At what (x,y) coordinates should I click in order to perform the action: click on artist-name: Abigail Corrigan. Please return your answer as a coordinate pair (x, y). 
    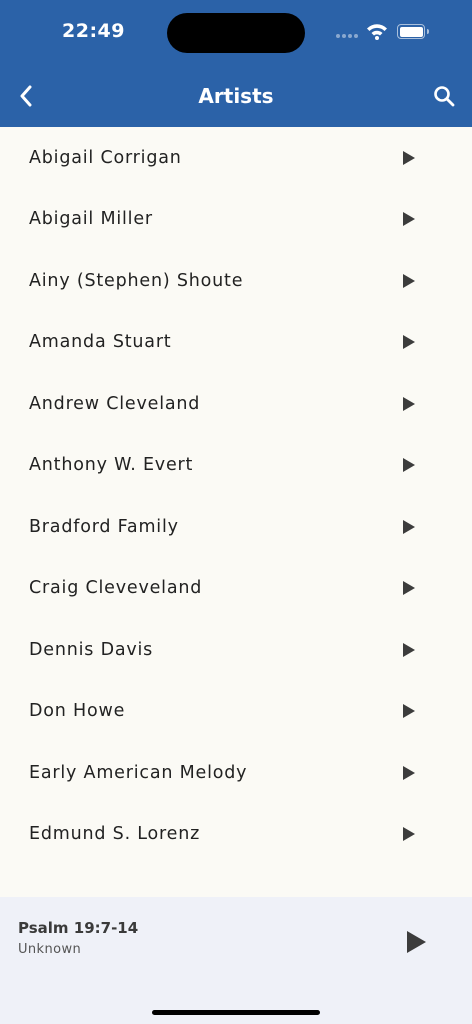
    Looking at the image, I should click on (105, 157).